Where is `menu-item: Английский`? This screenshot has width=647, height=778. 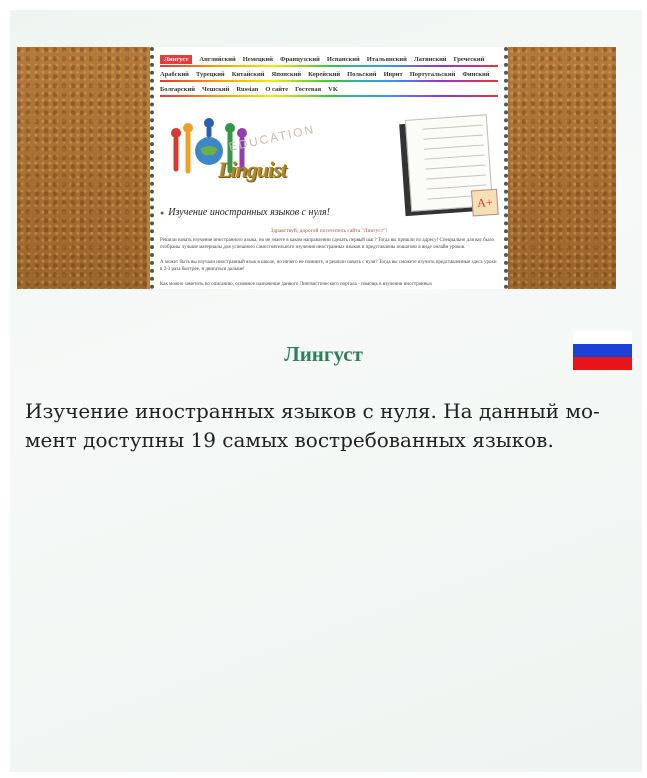 menu-item: Английский is located at coordinates (217, 59).